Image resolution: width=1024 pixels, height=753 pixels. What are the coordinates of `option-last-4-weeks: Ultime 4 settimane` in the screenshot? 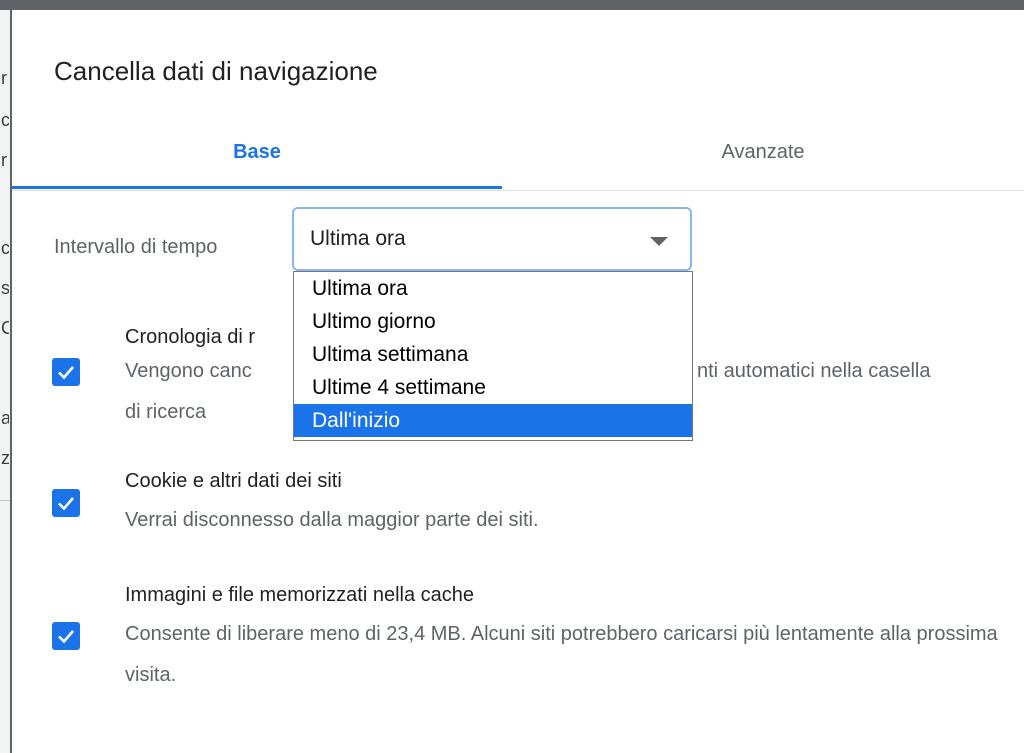 It's located at (493, 387).